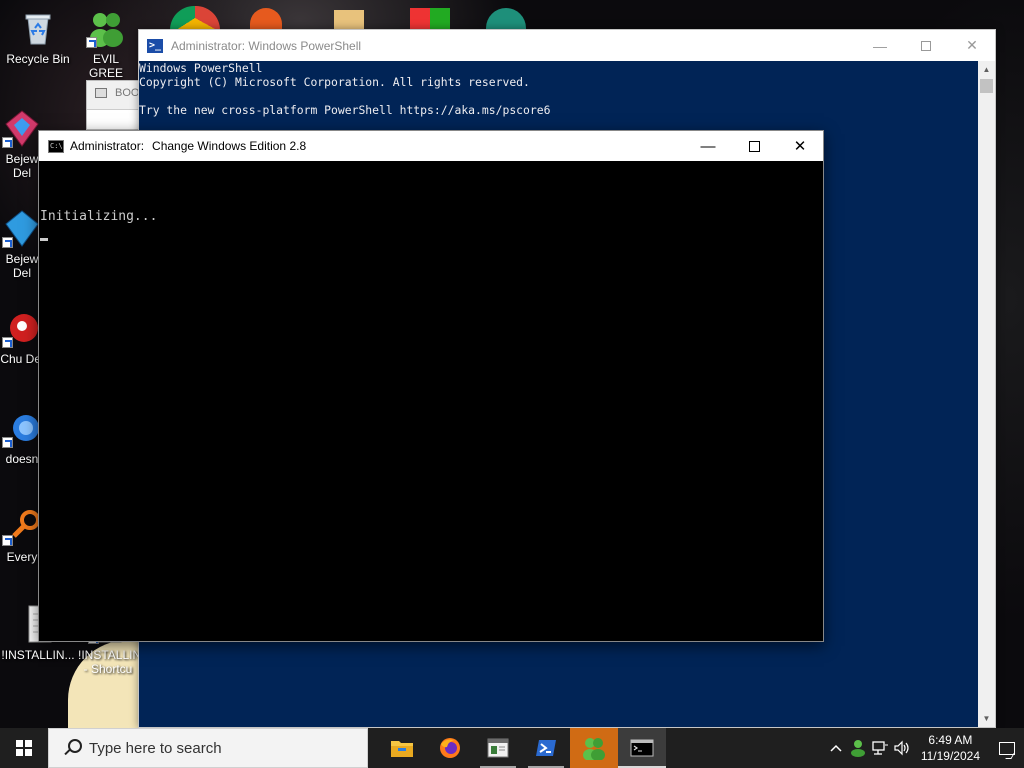  I want to click on recycle-bin-icon, so click(38, 28).